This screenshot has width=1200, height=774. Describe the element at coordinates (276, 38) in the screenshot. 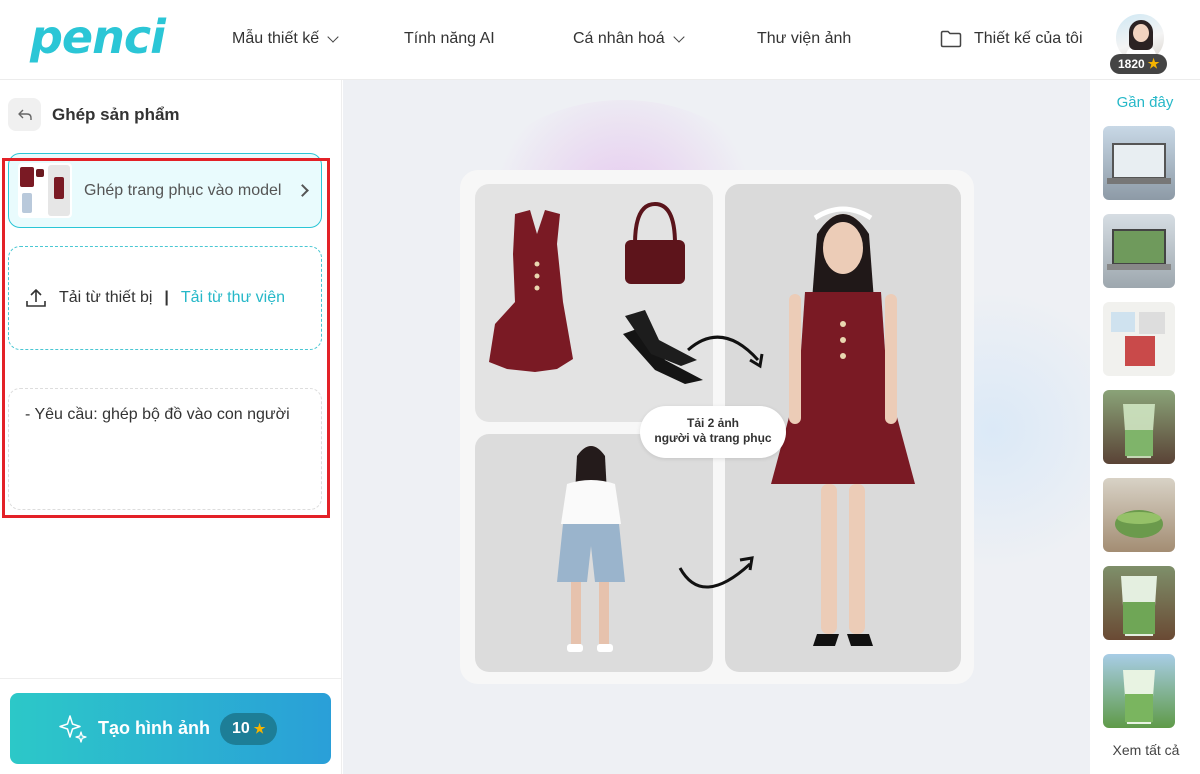

I see `nav-templates-label: Mẫu thiết kế` at that location.